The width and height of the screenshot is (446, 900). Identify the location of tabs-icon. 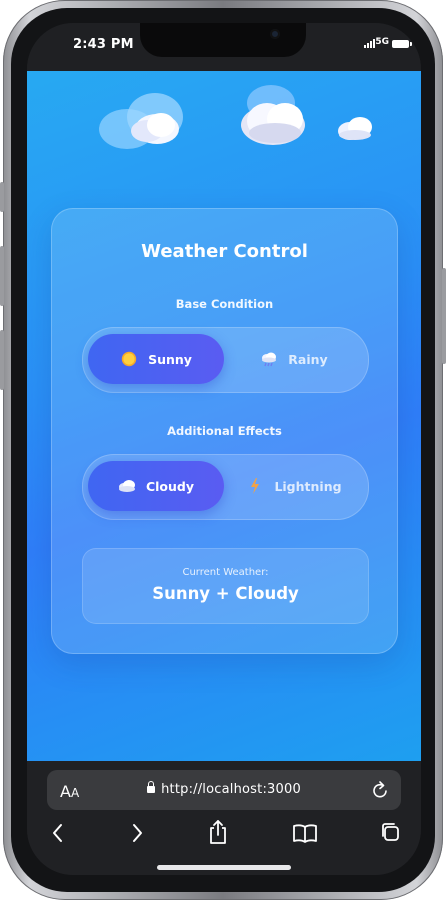
(390, 832).